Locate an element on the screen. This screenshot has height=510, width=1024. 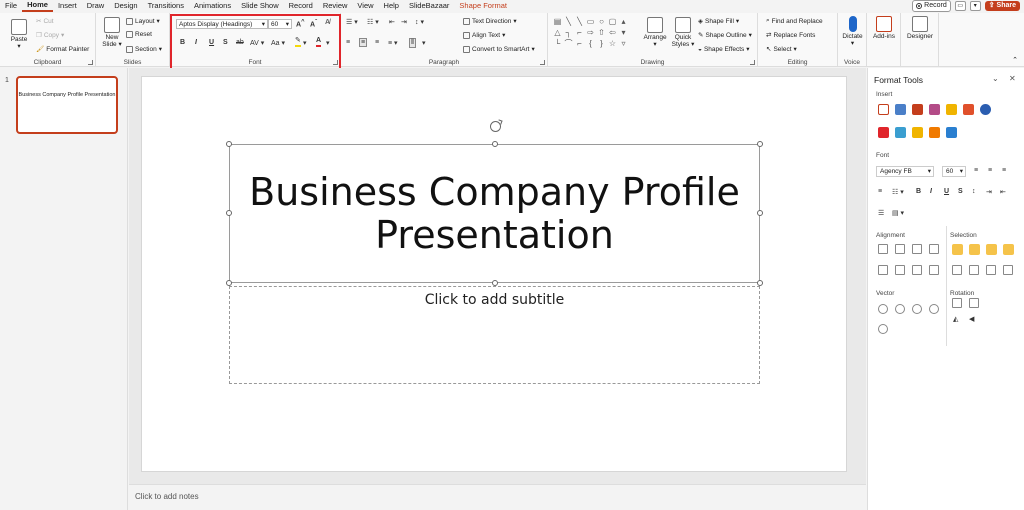
pane-bullets-icon: ☰ is located at coordinates (881, 213).